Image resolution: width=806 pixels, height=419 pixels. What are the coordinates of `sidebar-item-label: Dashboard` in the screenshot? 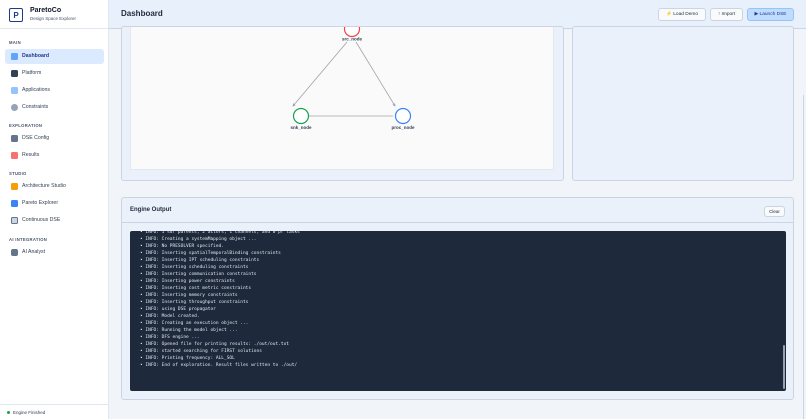 It's located at (36, 56).